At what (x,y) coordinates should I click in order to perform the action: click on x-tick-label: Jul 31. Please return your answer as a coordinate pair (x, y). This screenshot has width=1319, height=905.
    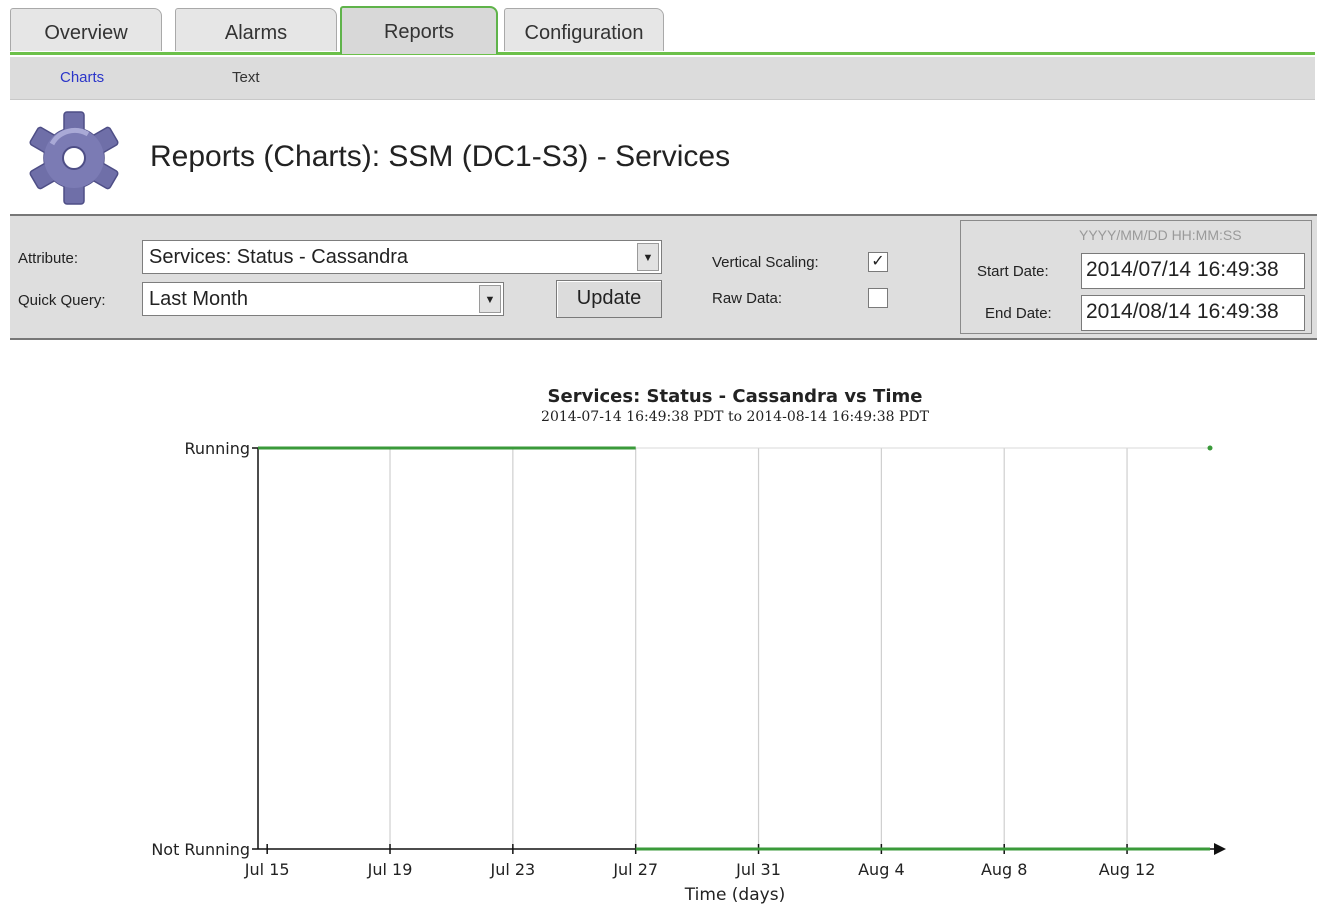
    Looking at the image, I should click on (758, 869).